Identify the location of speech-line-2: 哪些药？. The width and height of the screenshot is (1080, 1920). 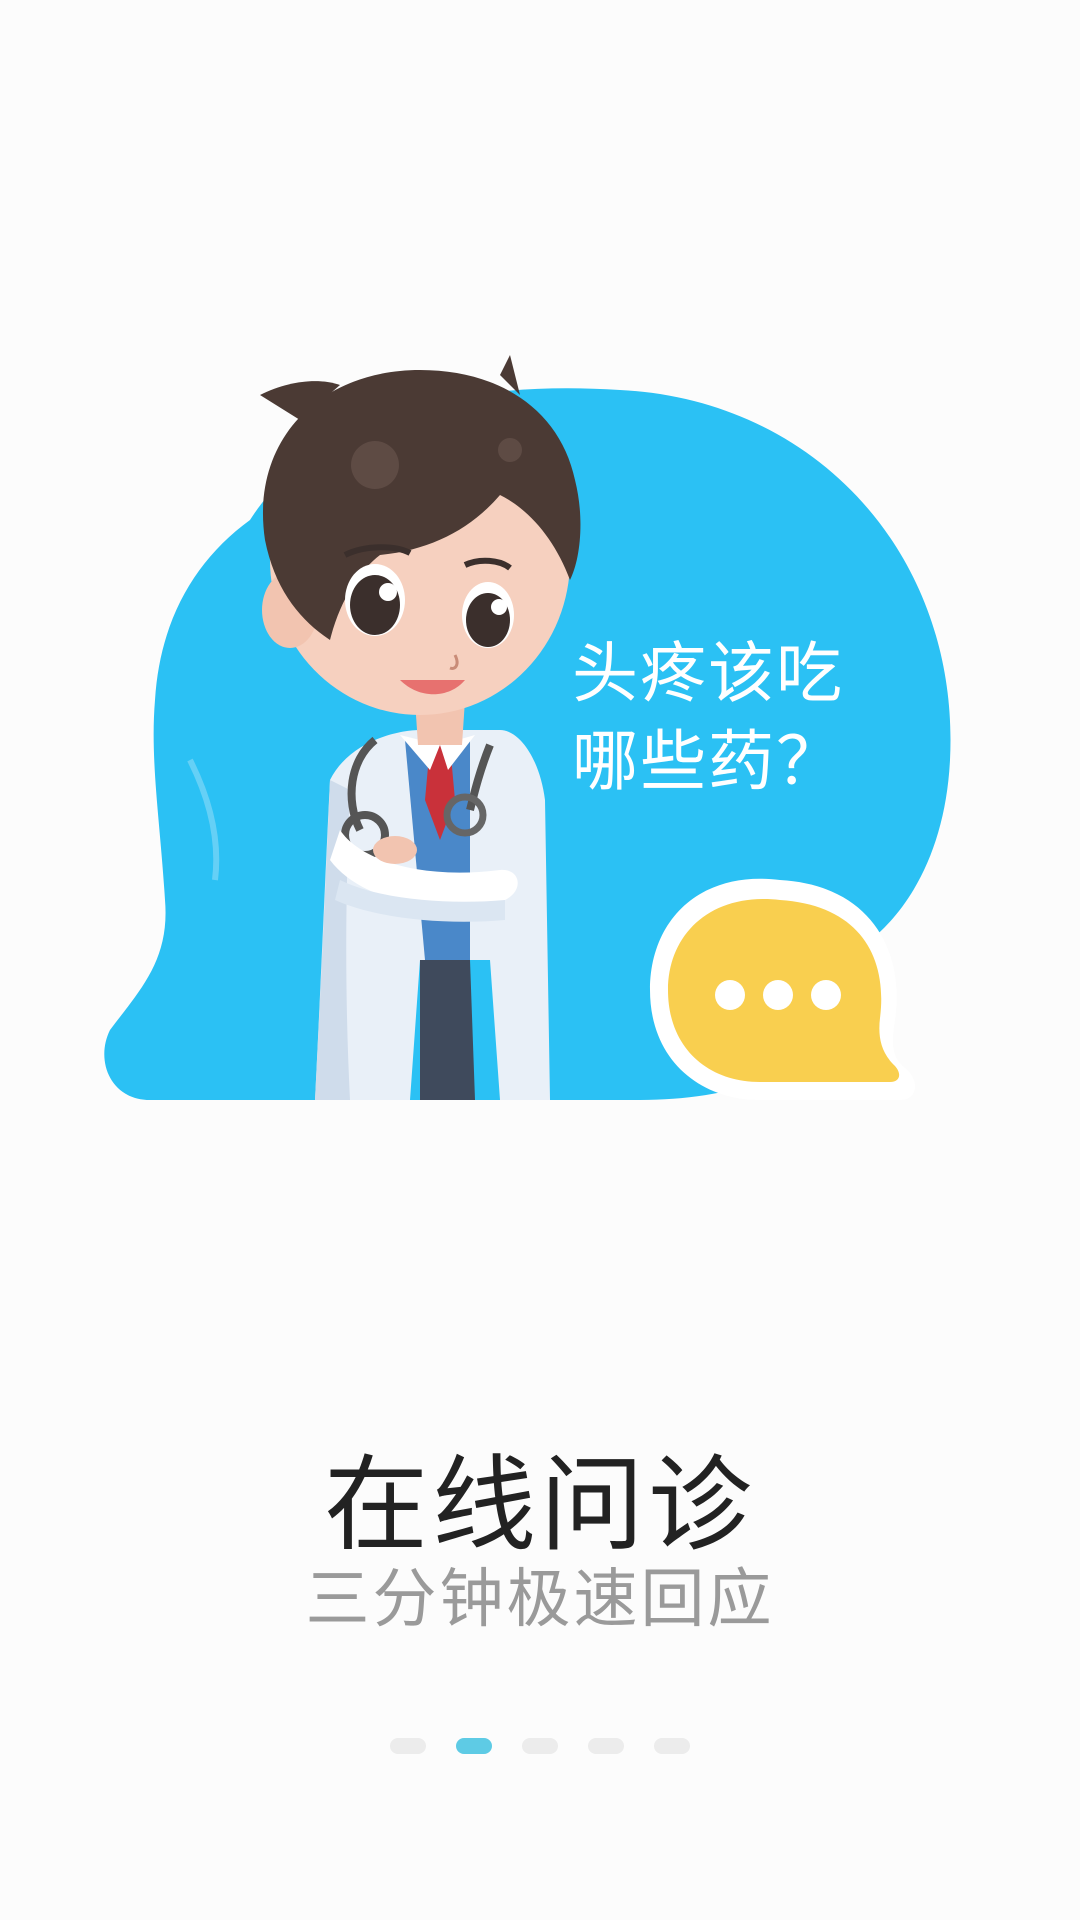
(708, 761).